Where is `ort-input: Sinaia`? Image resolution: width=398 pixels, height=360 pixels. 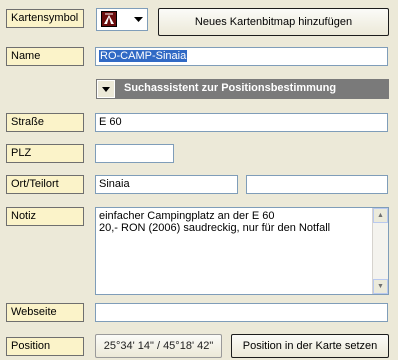
ort-input: Sinaia is located at coordinates (166, 184).